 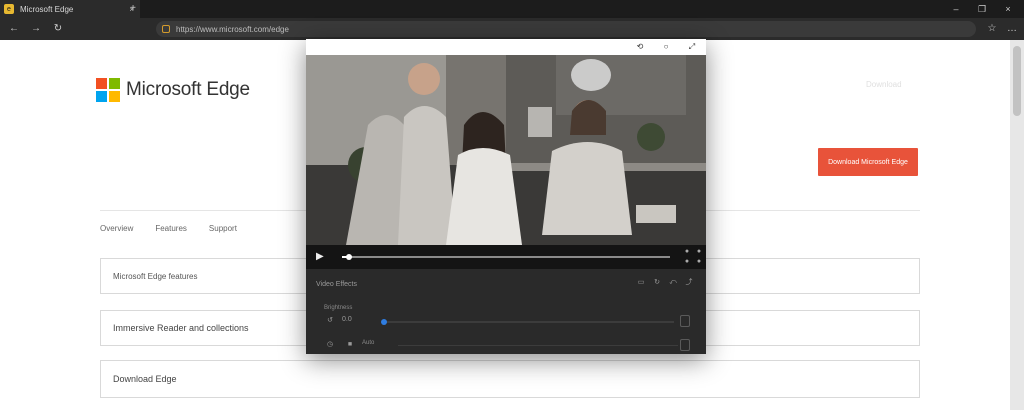 I want to click on playback-controls: ▶ ● ● ● ●, so click(x=506, y=257).